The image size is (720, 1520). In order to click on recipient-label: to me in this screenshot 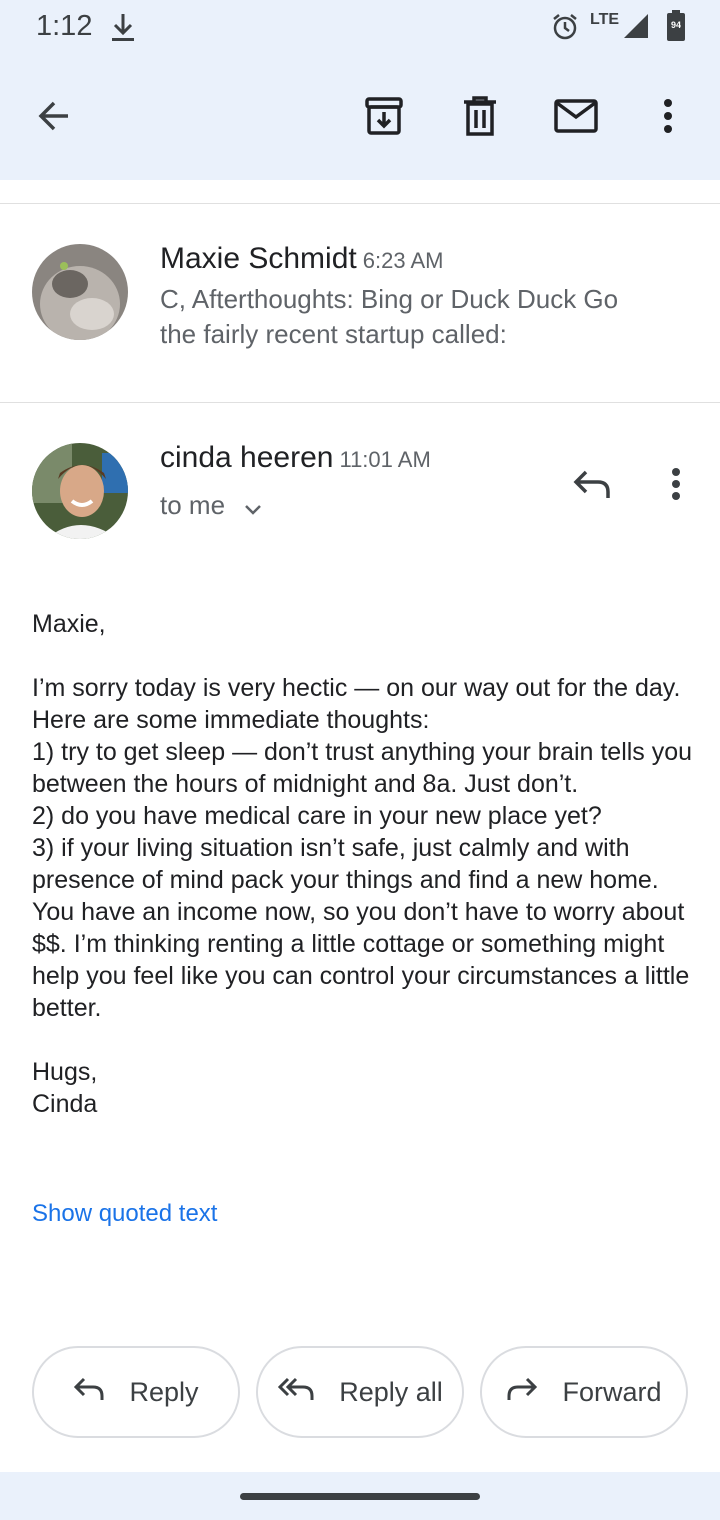, I will do `click(193, 505)`.